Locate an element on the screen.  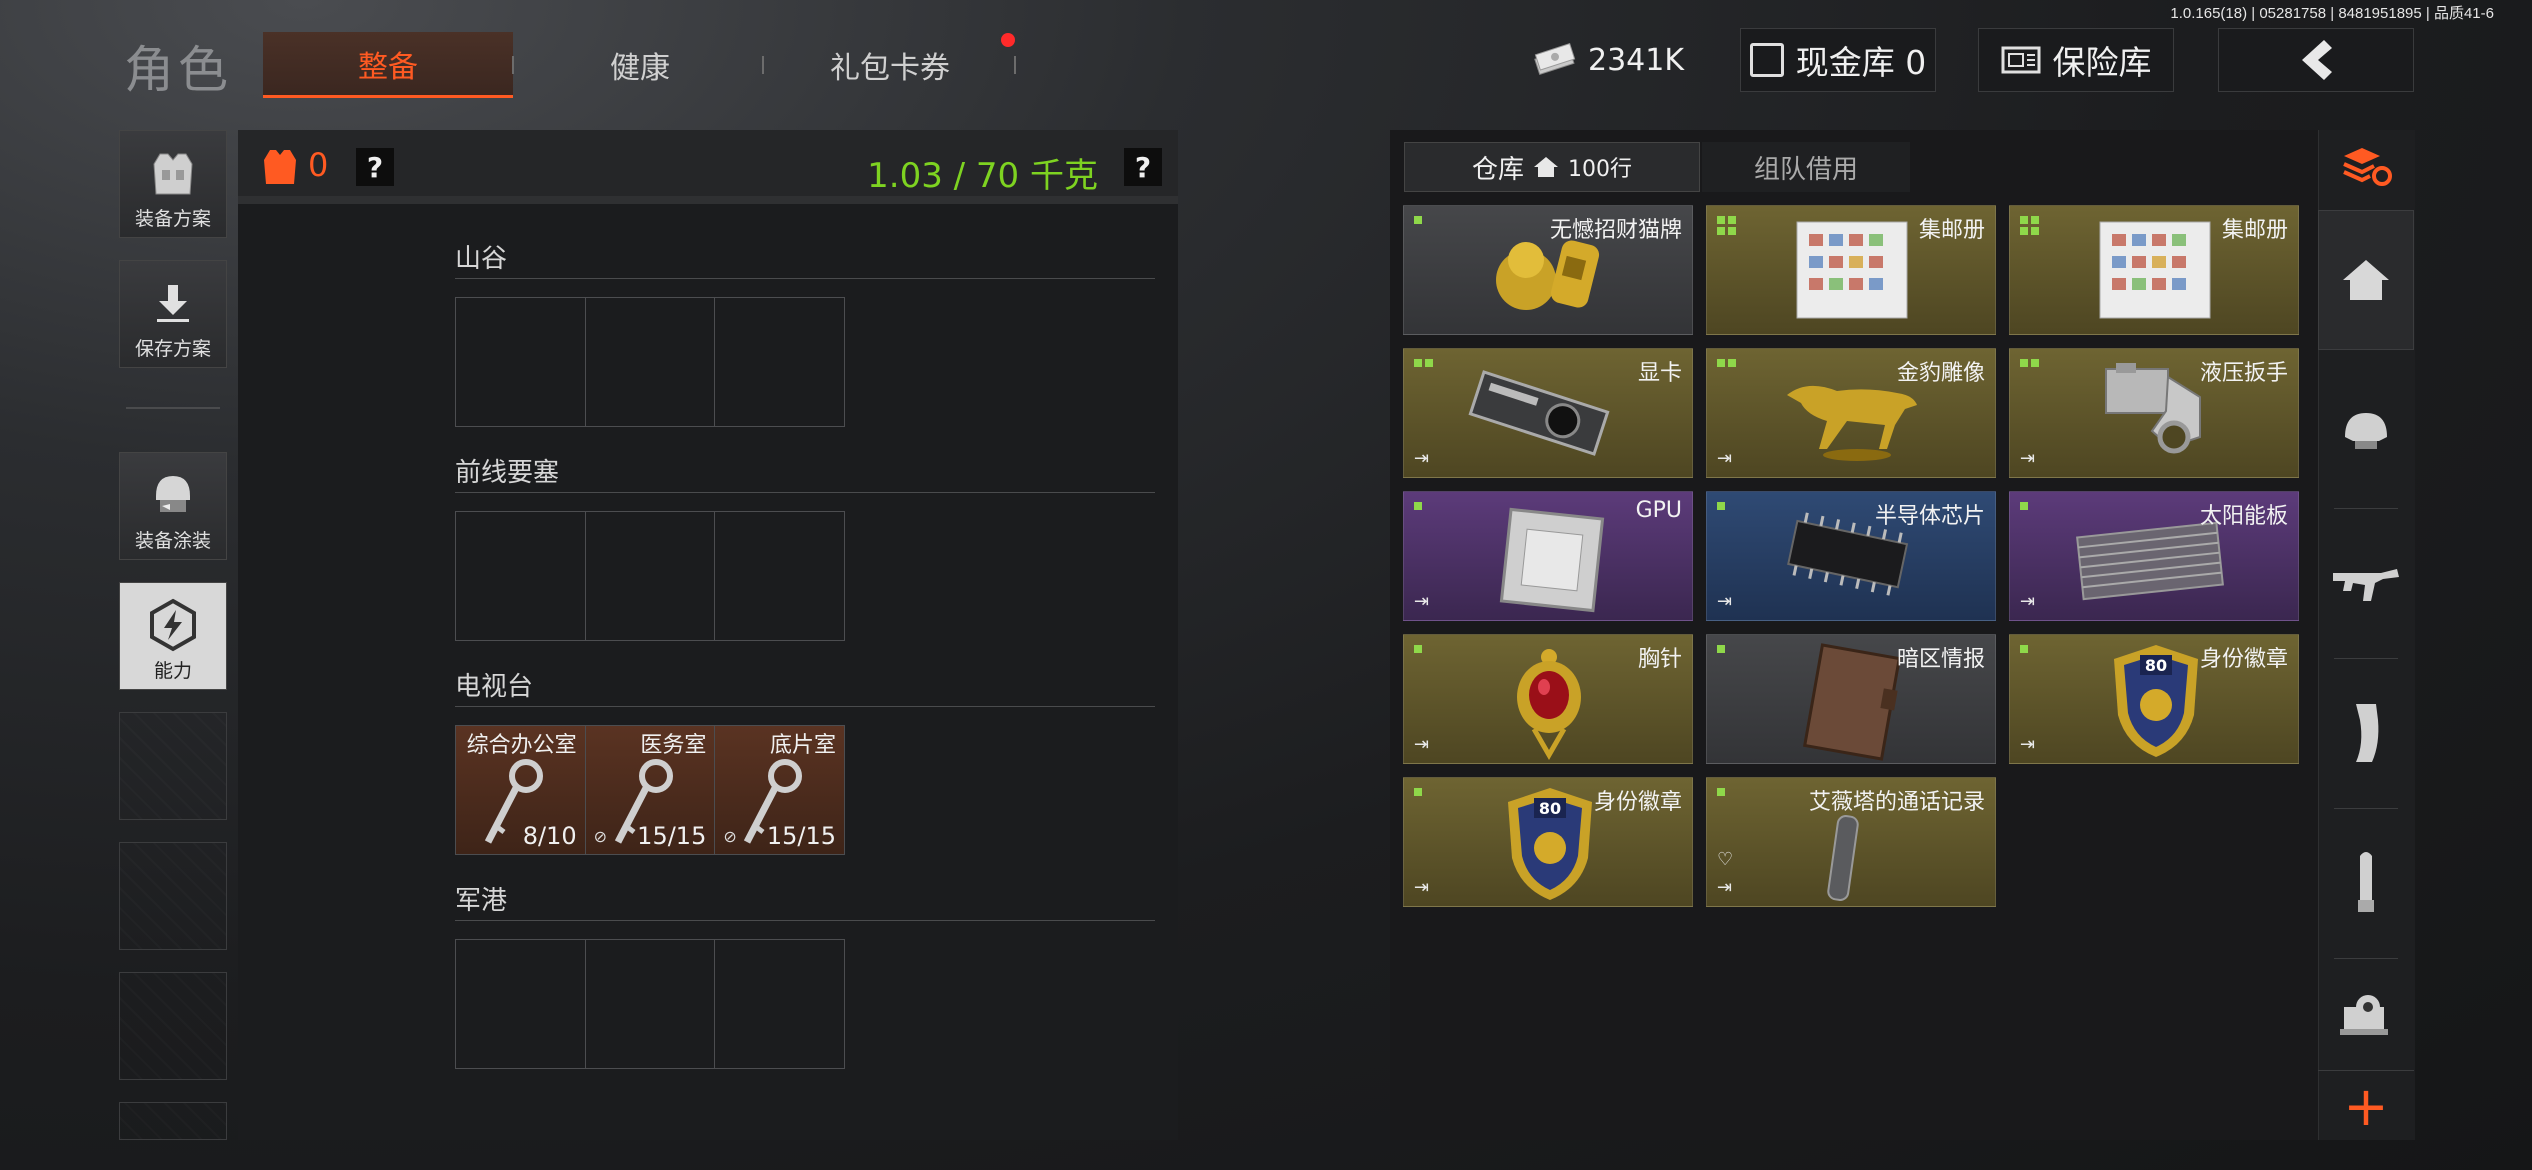
key-slot-label: 医务室 is located at coordinates (673, 745).